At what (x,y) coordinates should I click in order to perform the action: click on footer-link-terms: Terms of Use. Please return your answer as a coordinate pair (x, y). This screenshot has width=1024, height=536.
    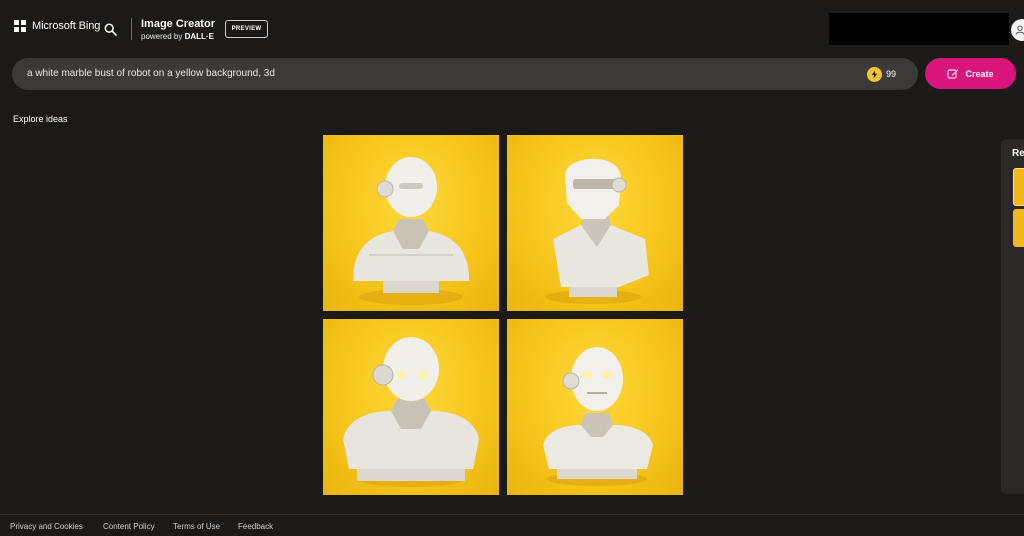
    Looking at the image, I should click on (196, 526).